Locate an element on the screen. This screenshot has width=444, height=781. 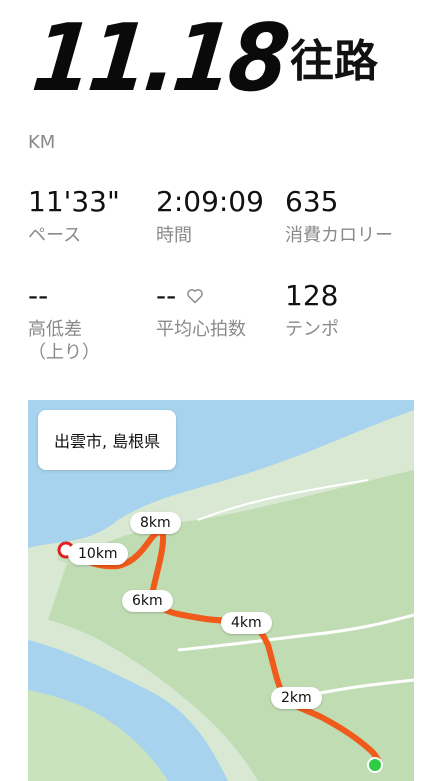
heart-rate-value: -- is located at coordinates (166, 295).